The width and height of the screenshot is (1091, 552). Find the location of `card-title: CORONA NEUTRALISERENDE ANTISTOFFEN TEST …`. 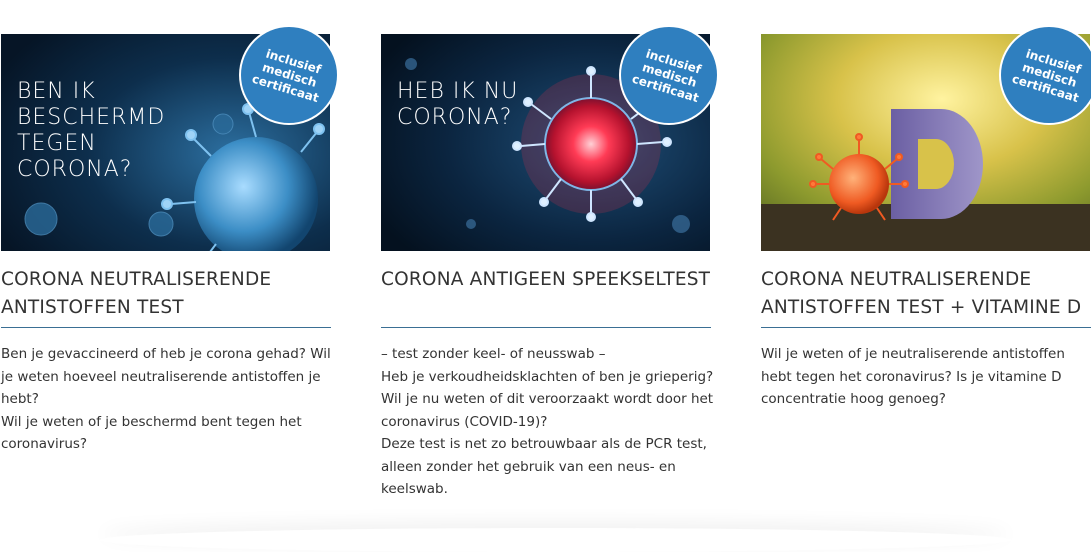

card-title: CORONA NEUTRALISERENDE ANTISTOFFEN TEST … is located at coordinates (926, 294).